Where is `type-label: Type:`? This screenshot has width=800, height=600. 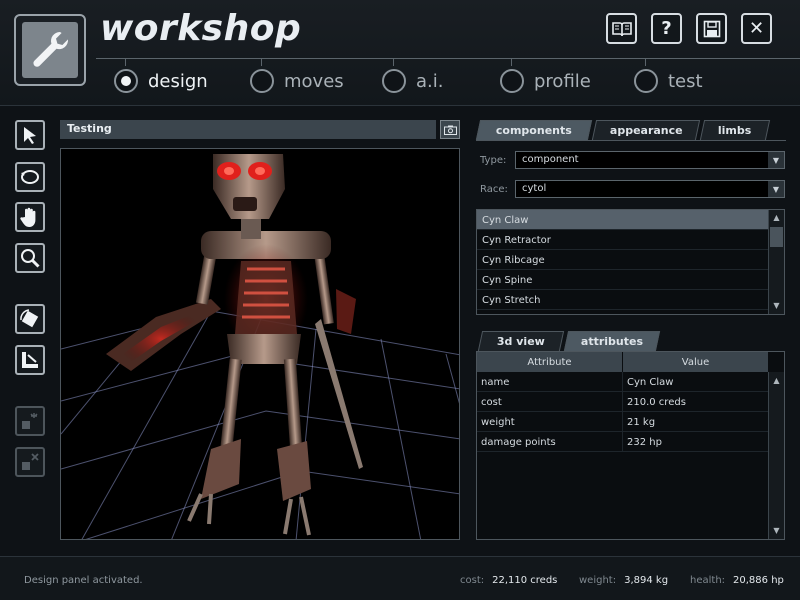 type-label: Type: is located at coordinates (493, 160).